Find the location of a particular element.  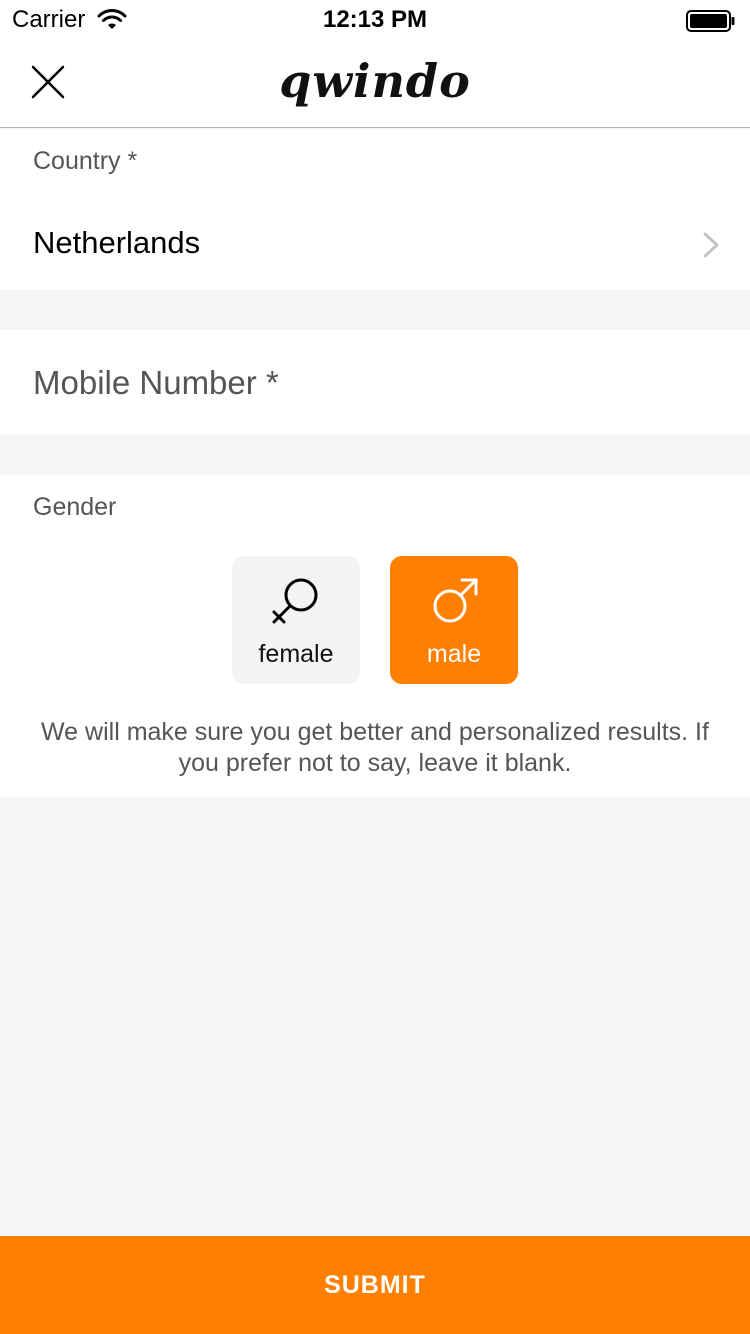

nav-bar: qwindo is located at coordinates (375, 84).